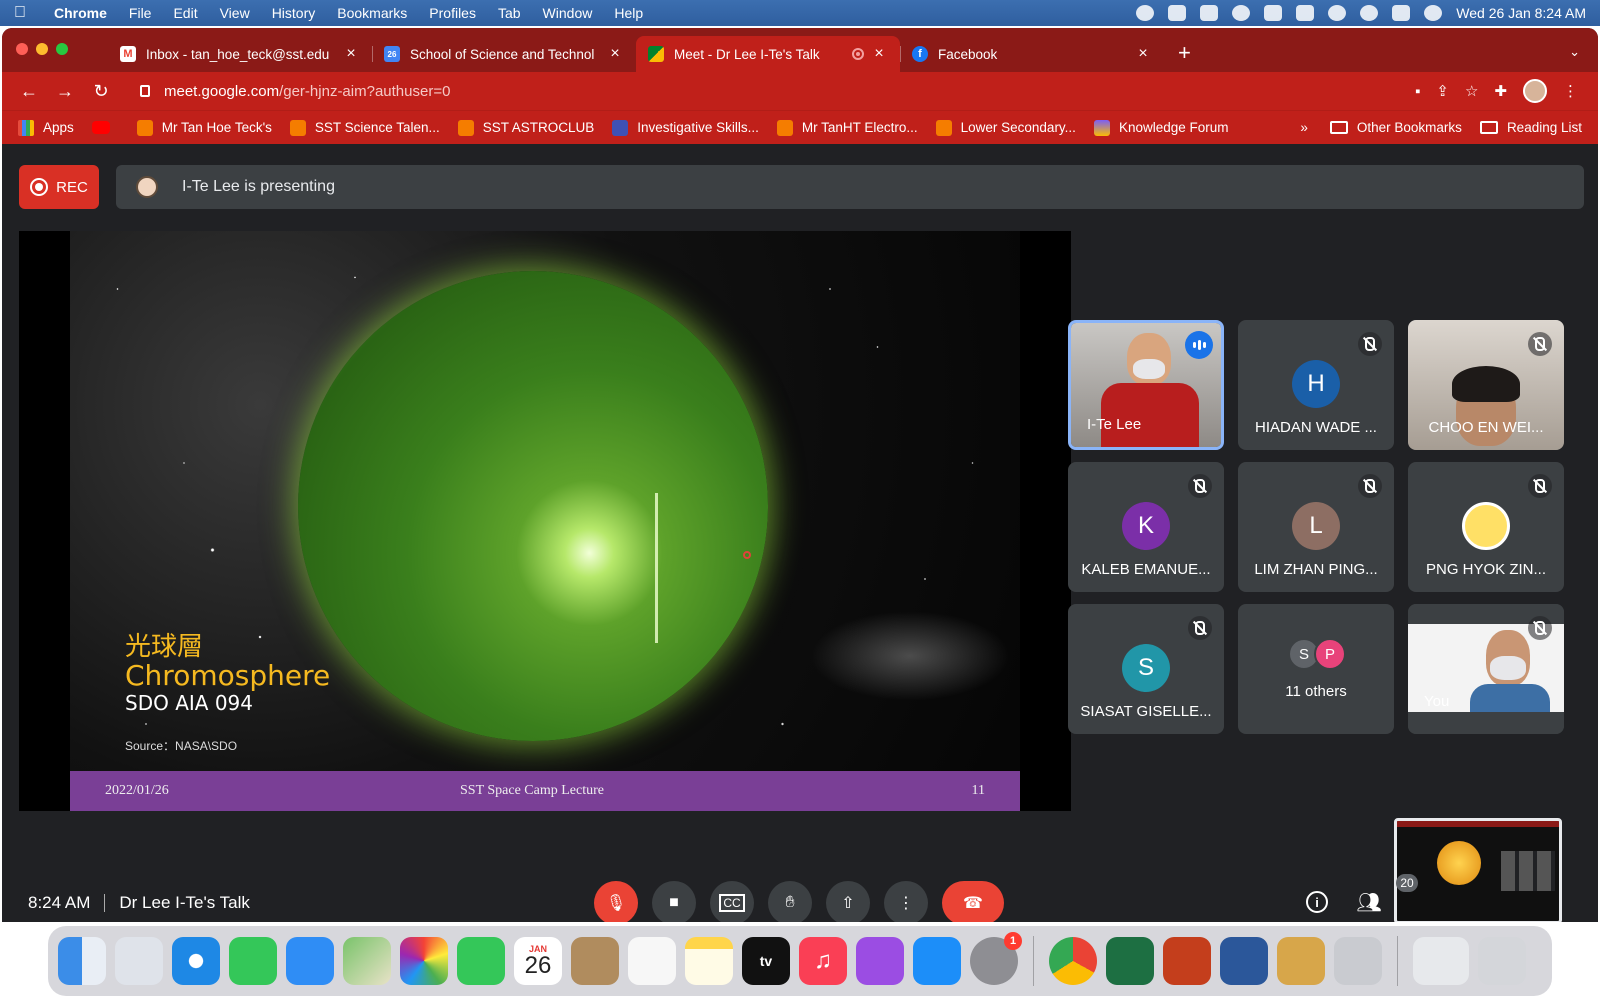 The height and width of the screenshot is (1000, 1600). I want to click on control-center-icon, so click(1401, 13).